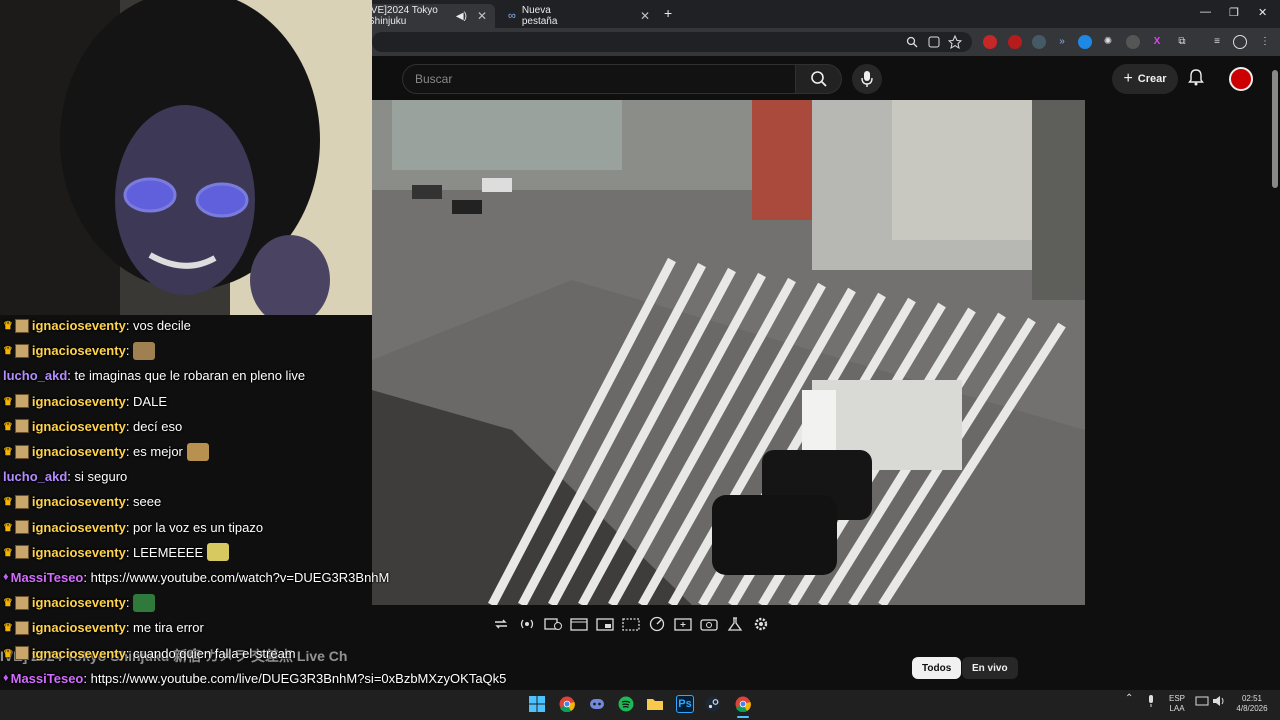 The width and height of the screenshot is (1280, 720). Describe the element at coordinates (1108, 42) in the screenshot. I see `extension-sun-icon: ✺` at that location.